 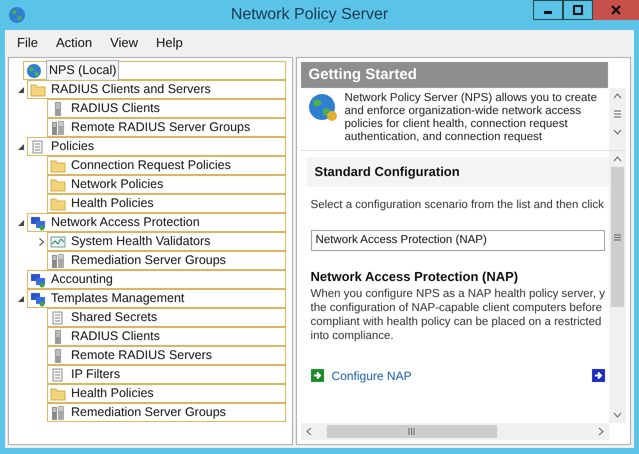 What do you see at coordinates (166, 317) in the screenshot?
I see `tree-item: Shared Secrets` at bounding box center [166, 317].